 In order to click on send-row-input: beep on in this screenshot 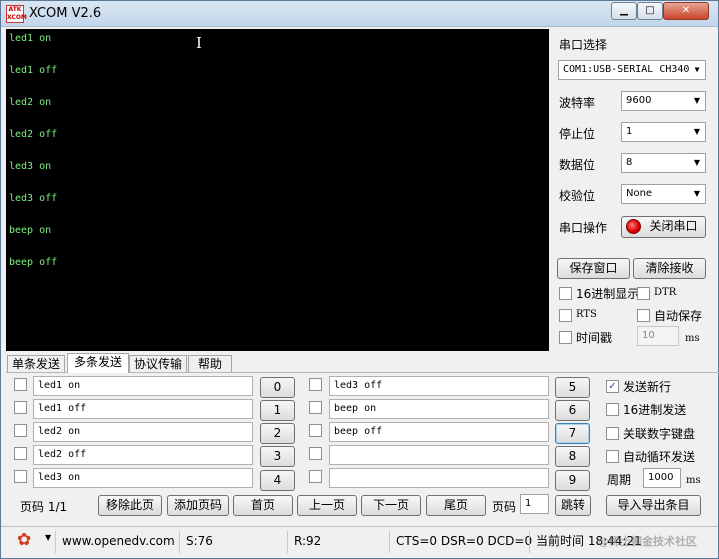, I will do `click(439, 409)`.